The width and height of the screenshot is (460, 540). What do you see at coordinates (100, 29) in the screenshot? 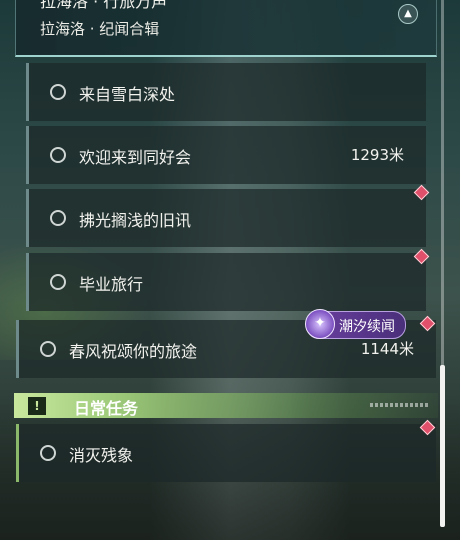
I see `series-subtitle: 拉海洛 · 纪闻合辑` at bounding box center [100, 29].